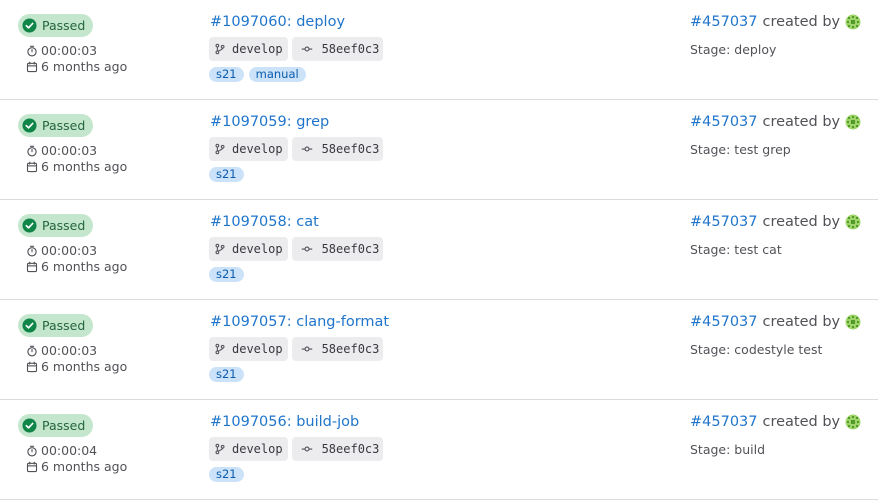 Image resolution: width=878 pixels, height=504 pixels. I want to click on stage-label: Stage: test grep, so click(740, 149).